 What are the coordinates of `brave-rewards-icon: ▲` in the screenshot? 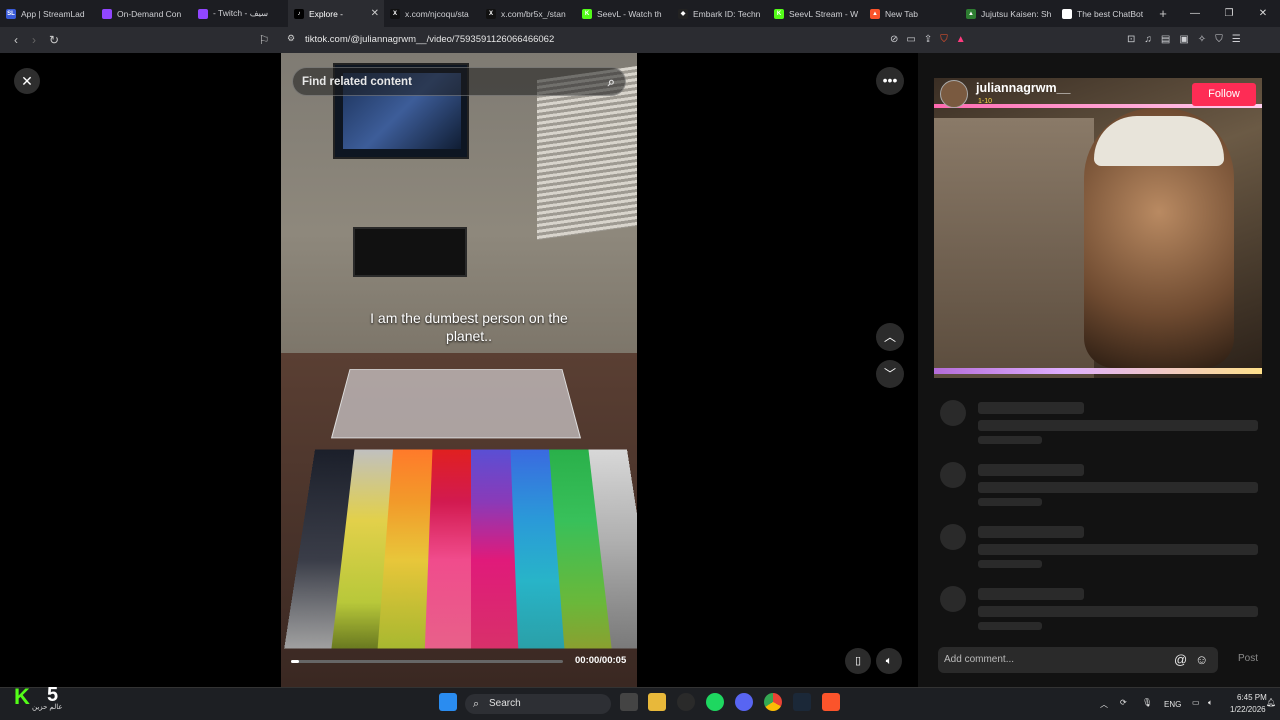 It's located at (961, 39).